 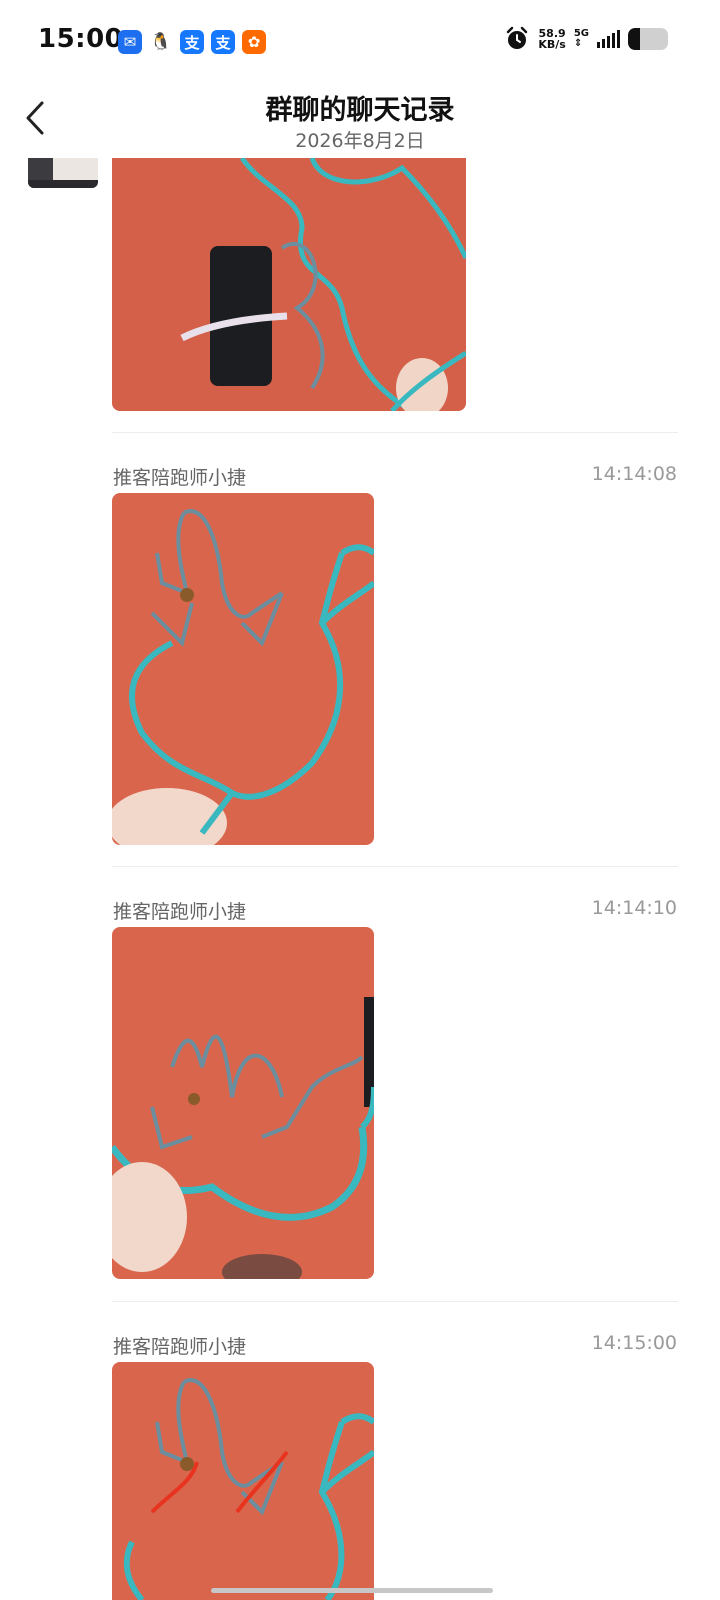 I want to click on signal-icon, so click(x=608, y=39).